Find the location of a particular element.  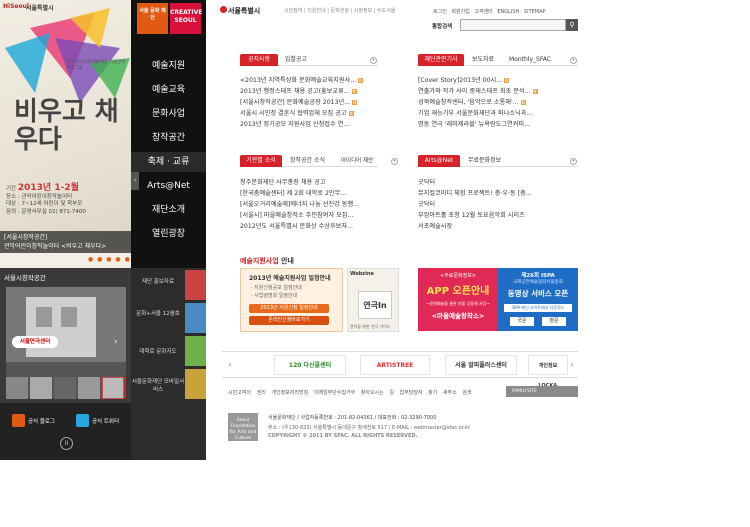

partner-next-icon: › is located at coordinates (572, 365).